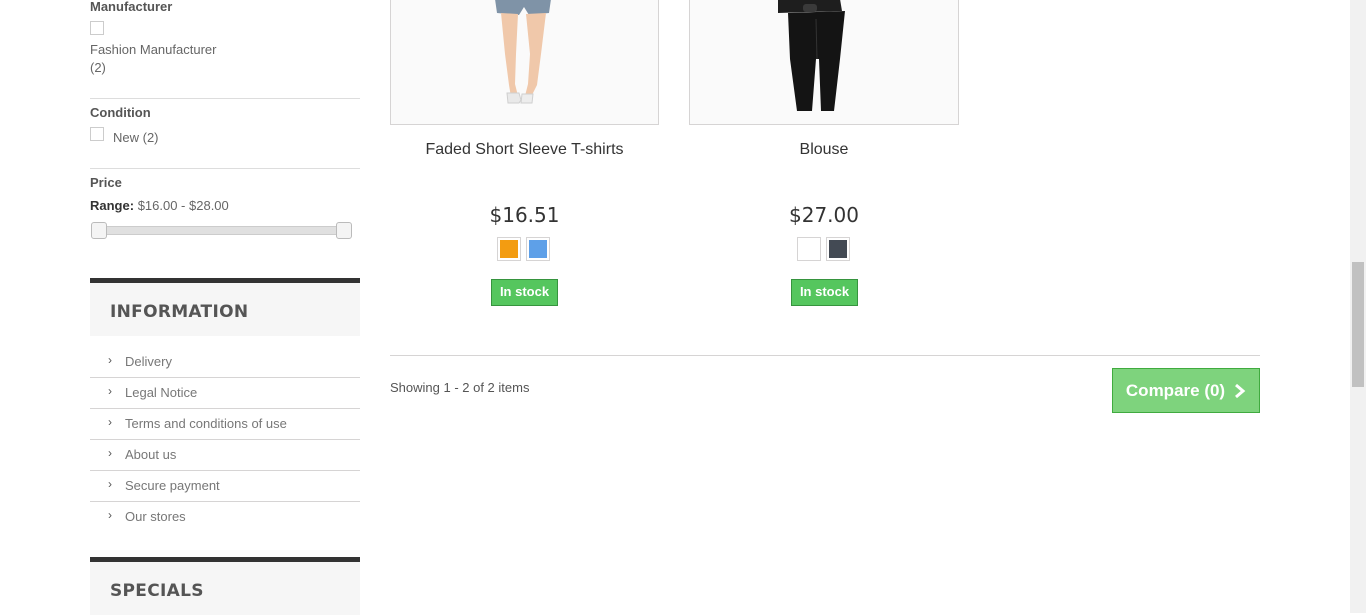 This screenshot has width=1366, height=615. What do you see at coordinates (120, 112) in the screenshot?
I see `condition-filter-title: Condition` at bounding box center [120, 112].